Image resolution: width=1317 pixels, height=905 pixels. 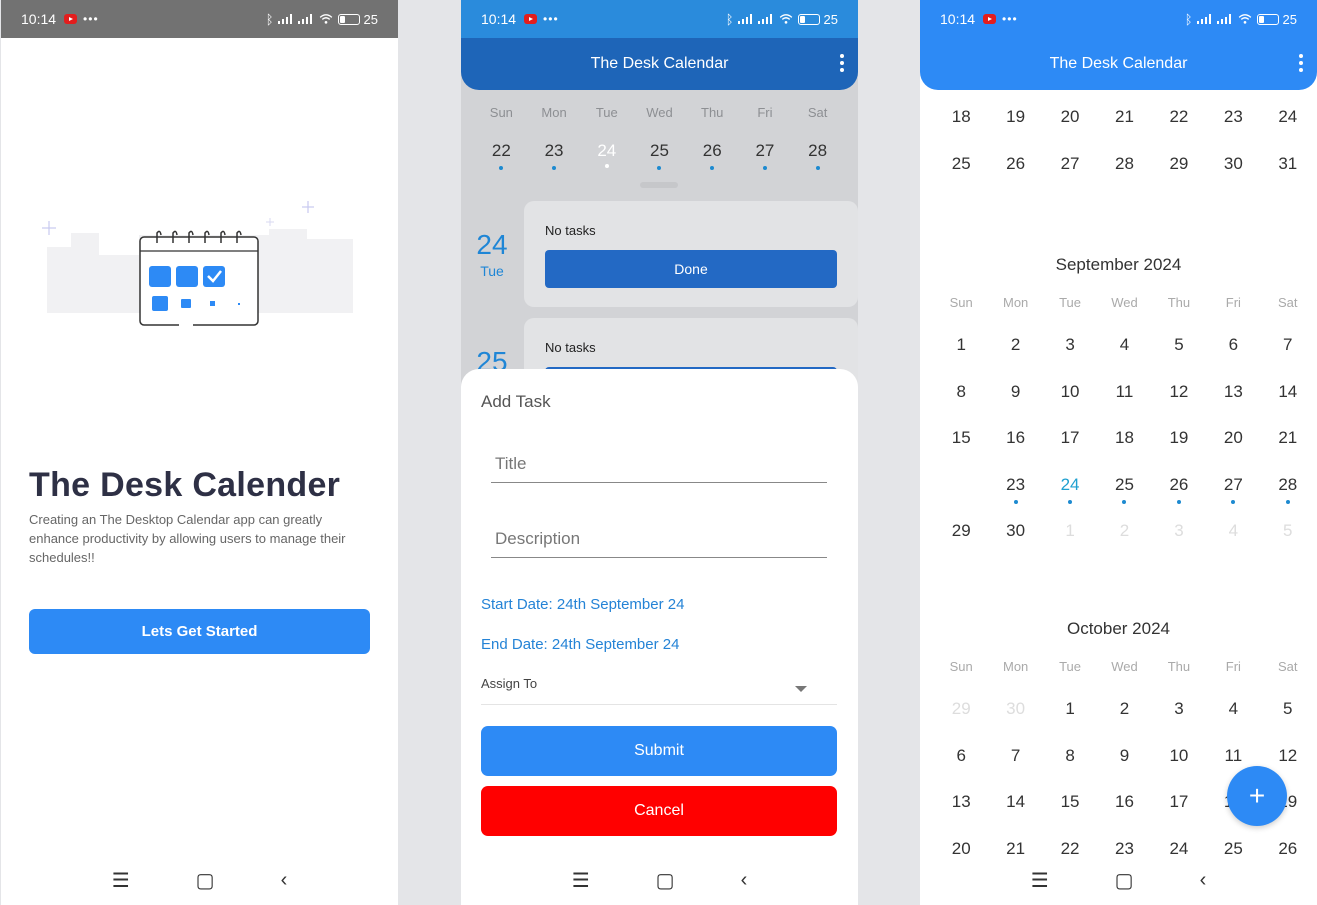 I want to click on calendar-day: 23, so click(x=1233, y=125).